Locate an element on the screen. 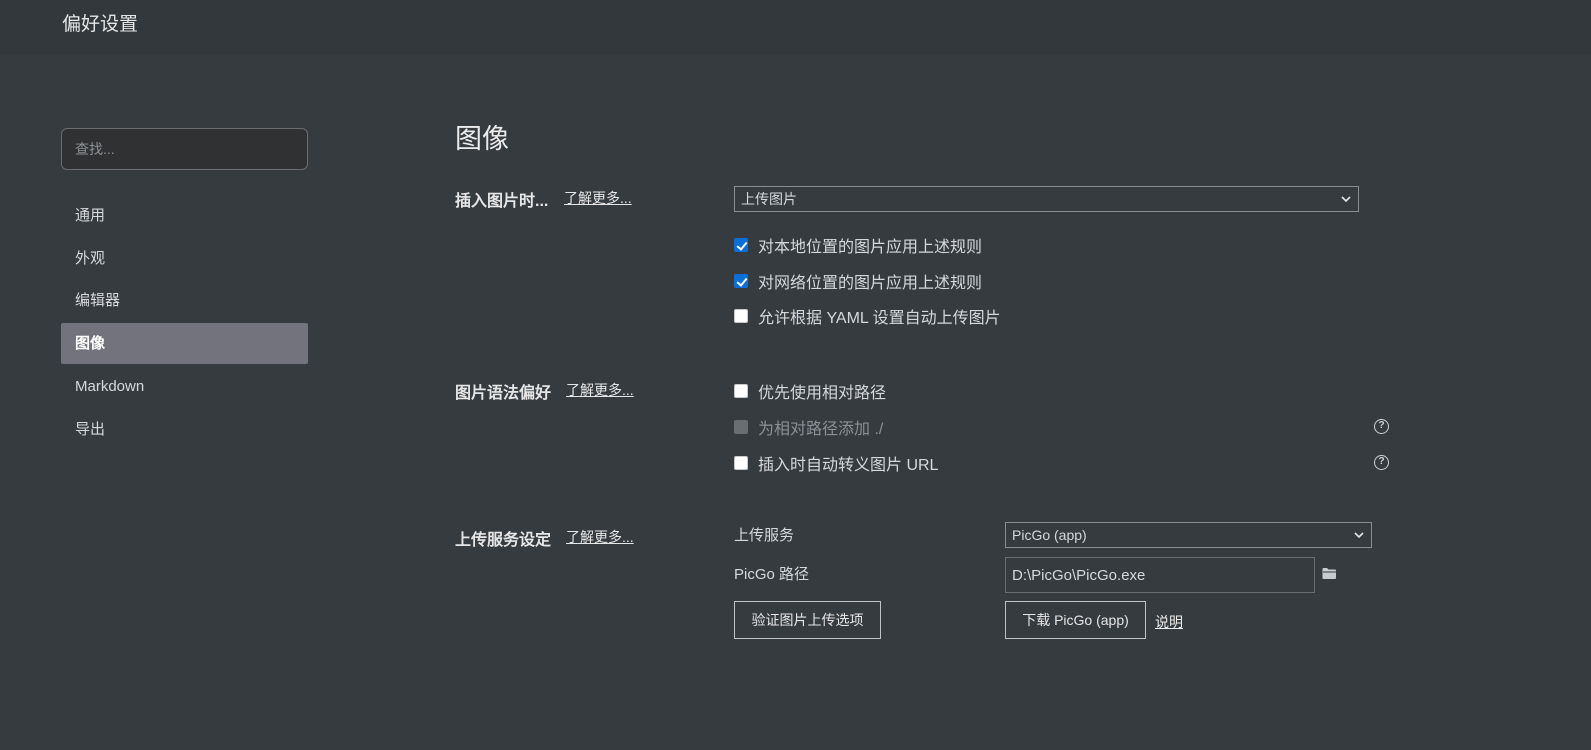 This screenshot has width=1591, height=750. sidebar-item-appearance: 外观 is located at coordinates (184, 258).